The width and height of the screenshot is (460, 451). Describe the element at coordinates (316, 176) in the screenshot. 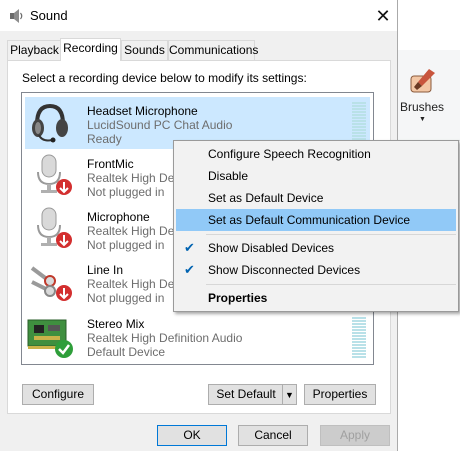

I see `menu-item-disable: Disable` at that location.